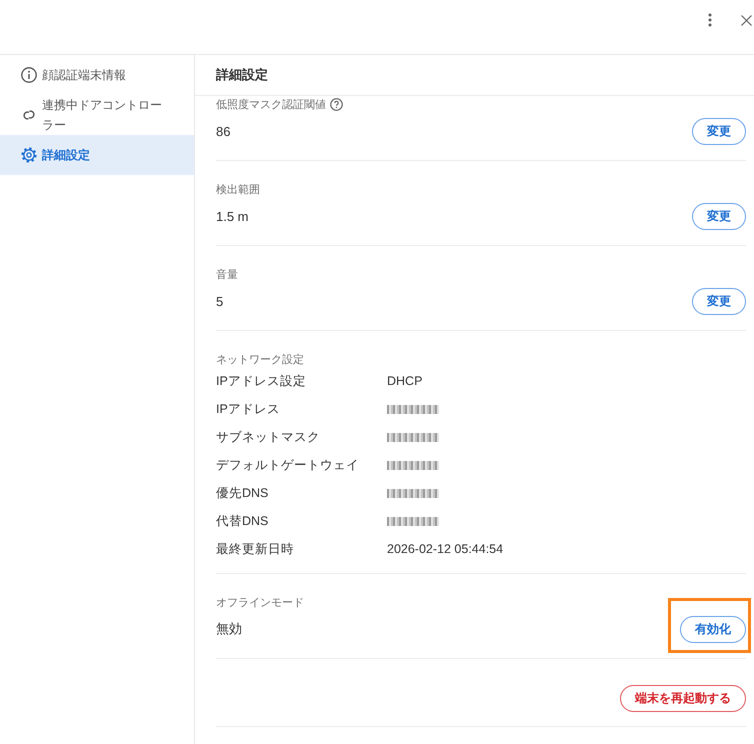 Image resolution: width=754 pixels, height=744 pixels. Describe the element at coordinates (336, 104) in the screenshot. I see `help-icon` at that location.